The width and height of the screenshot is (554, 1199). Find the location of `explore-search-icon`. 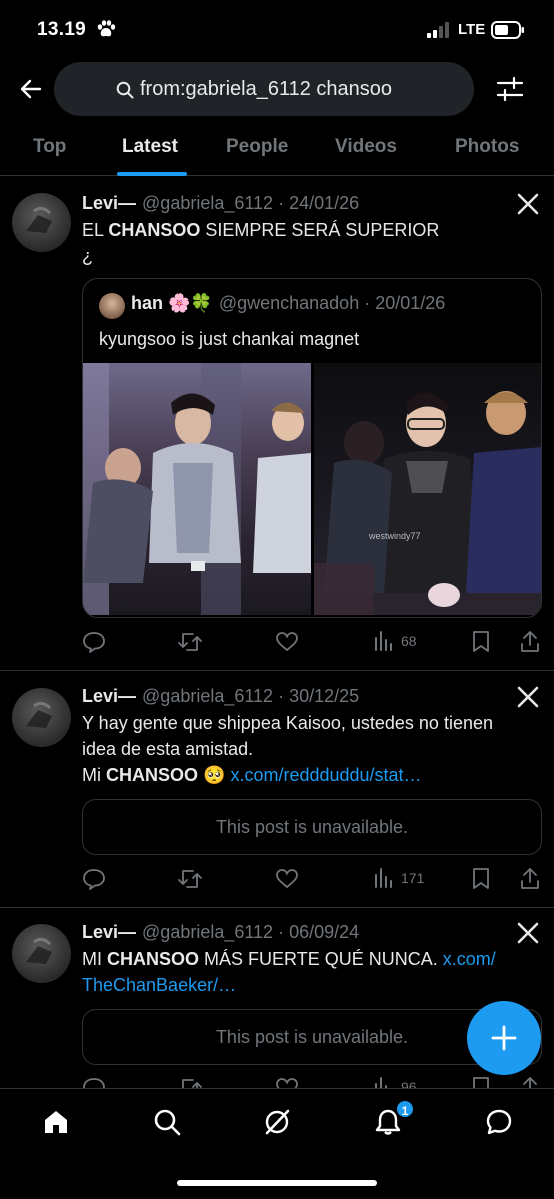

explore-search-icon is located at coordinates (167, 1122).